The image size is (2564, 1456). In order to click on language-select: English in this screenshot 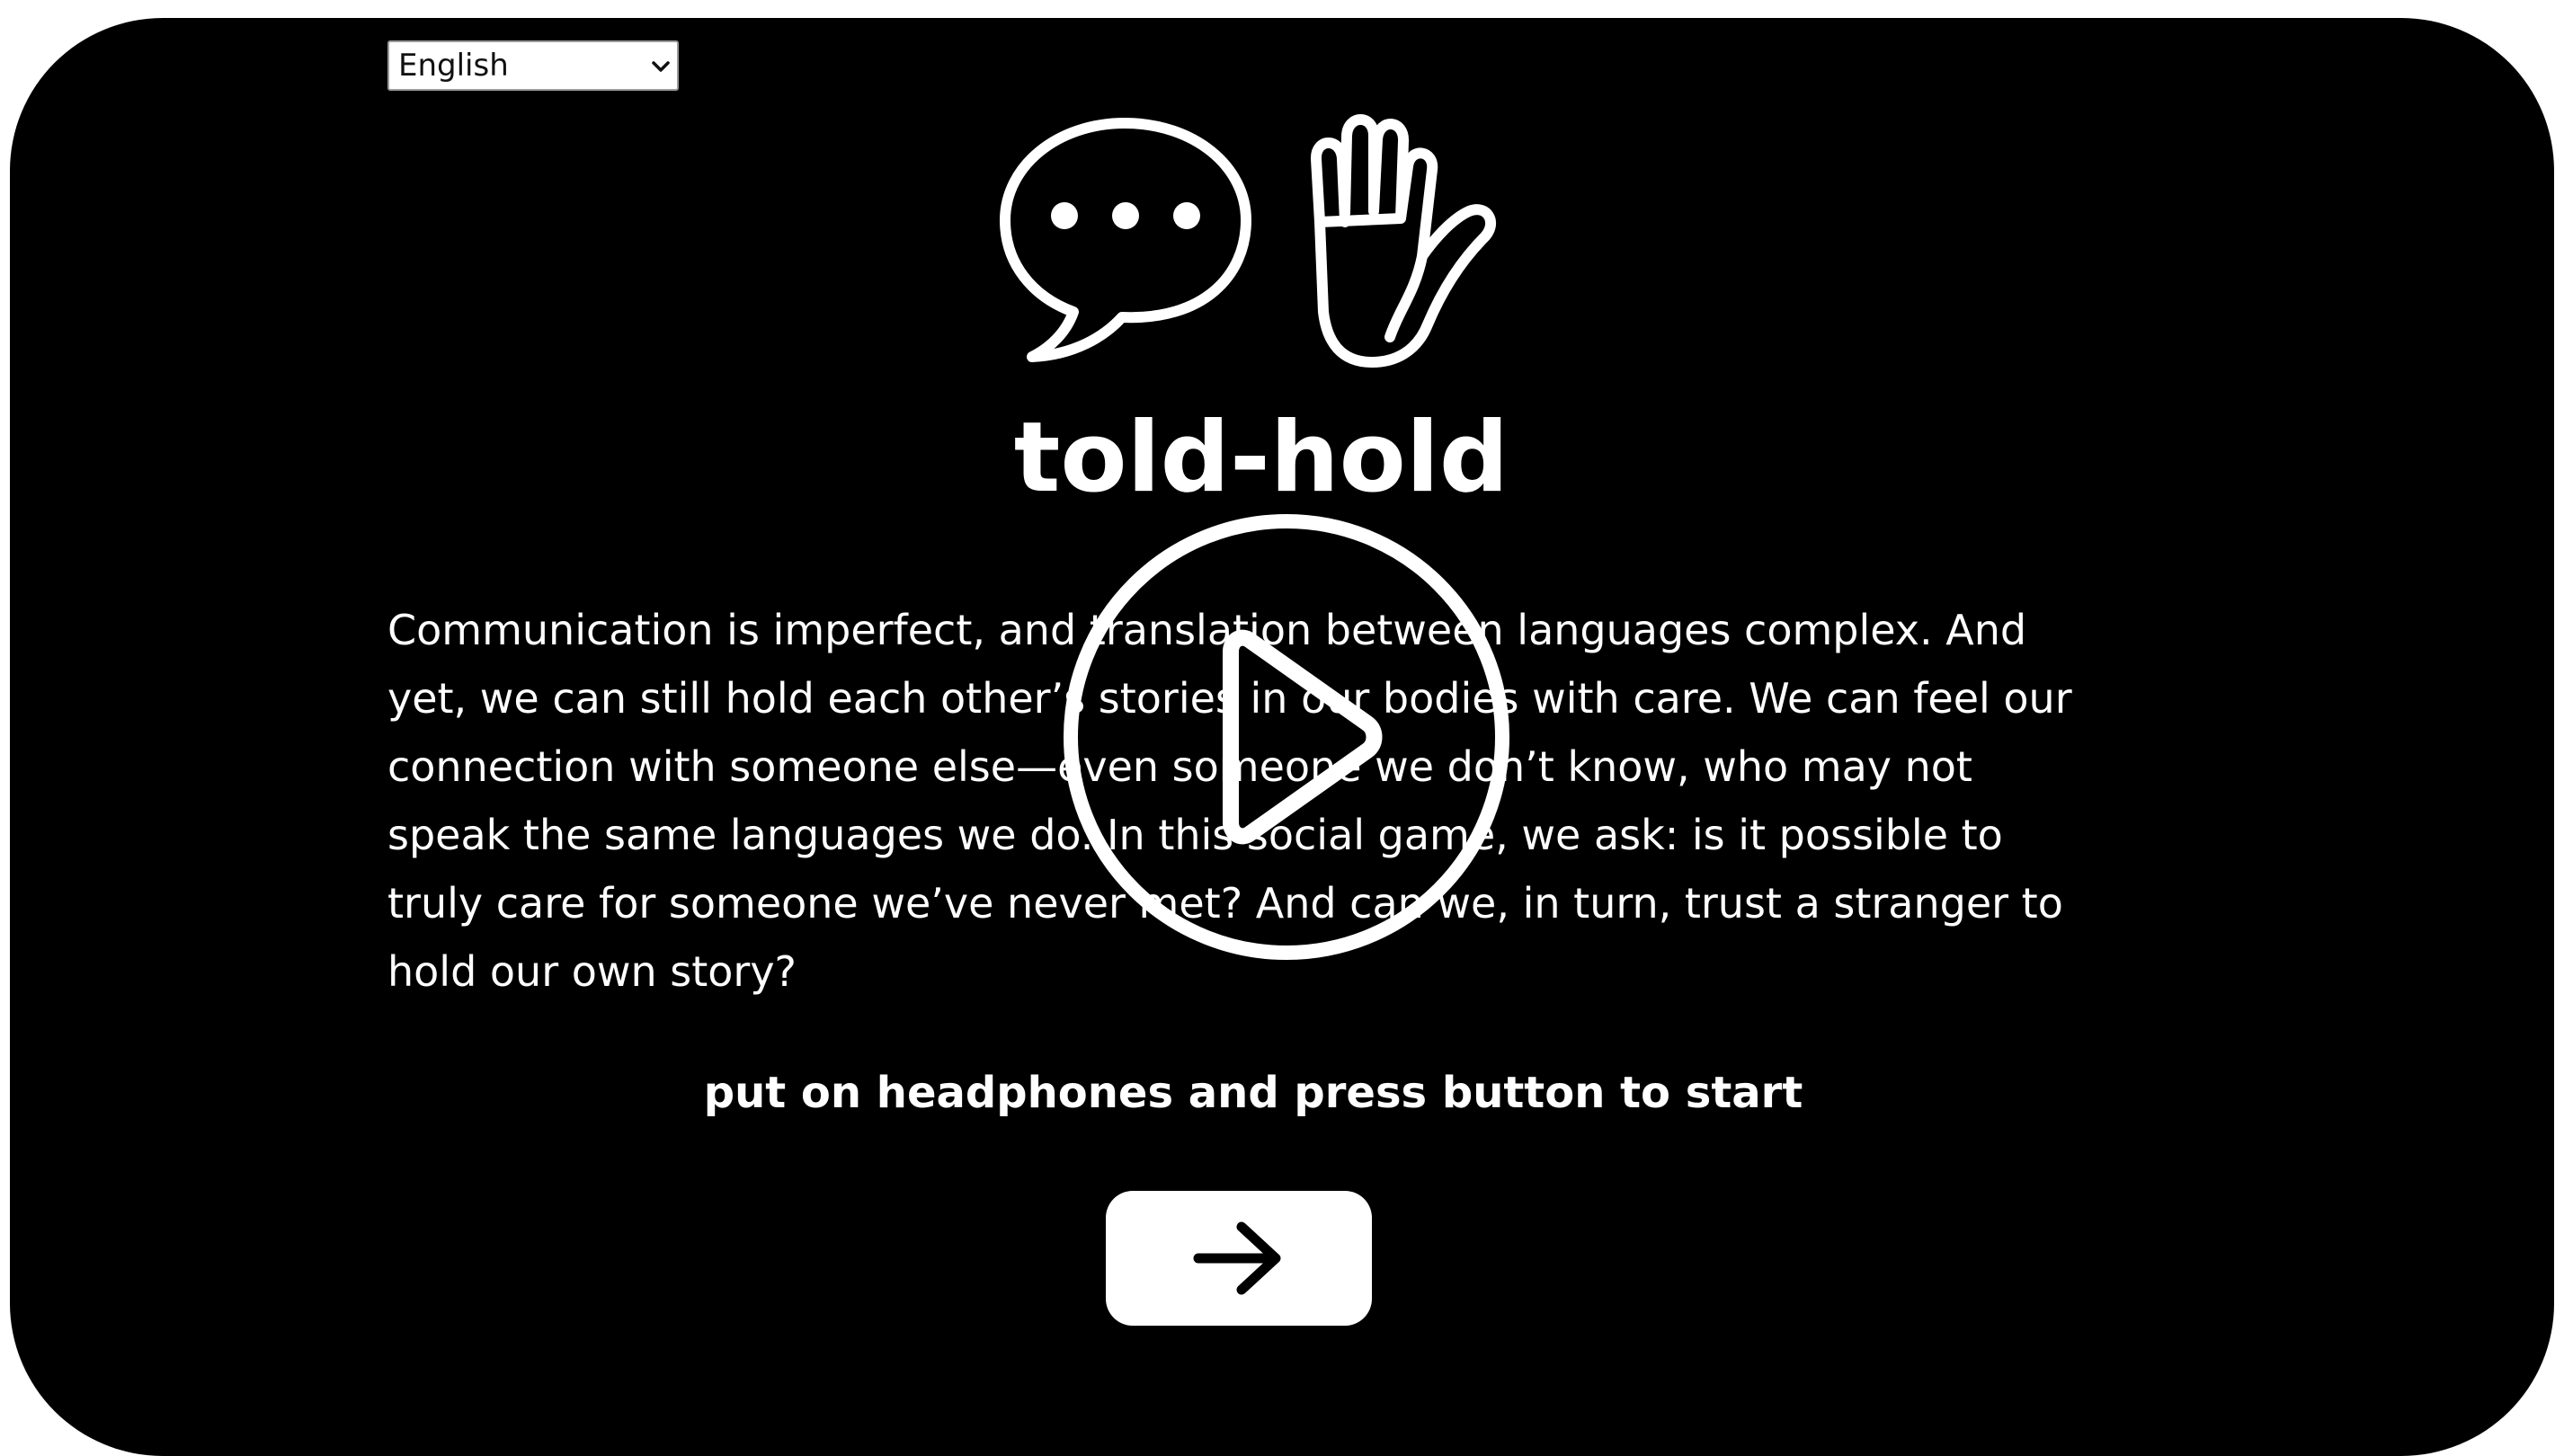, I will do `click(533, 65)`.